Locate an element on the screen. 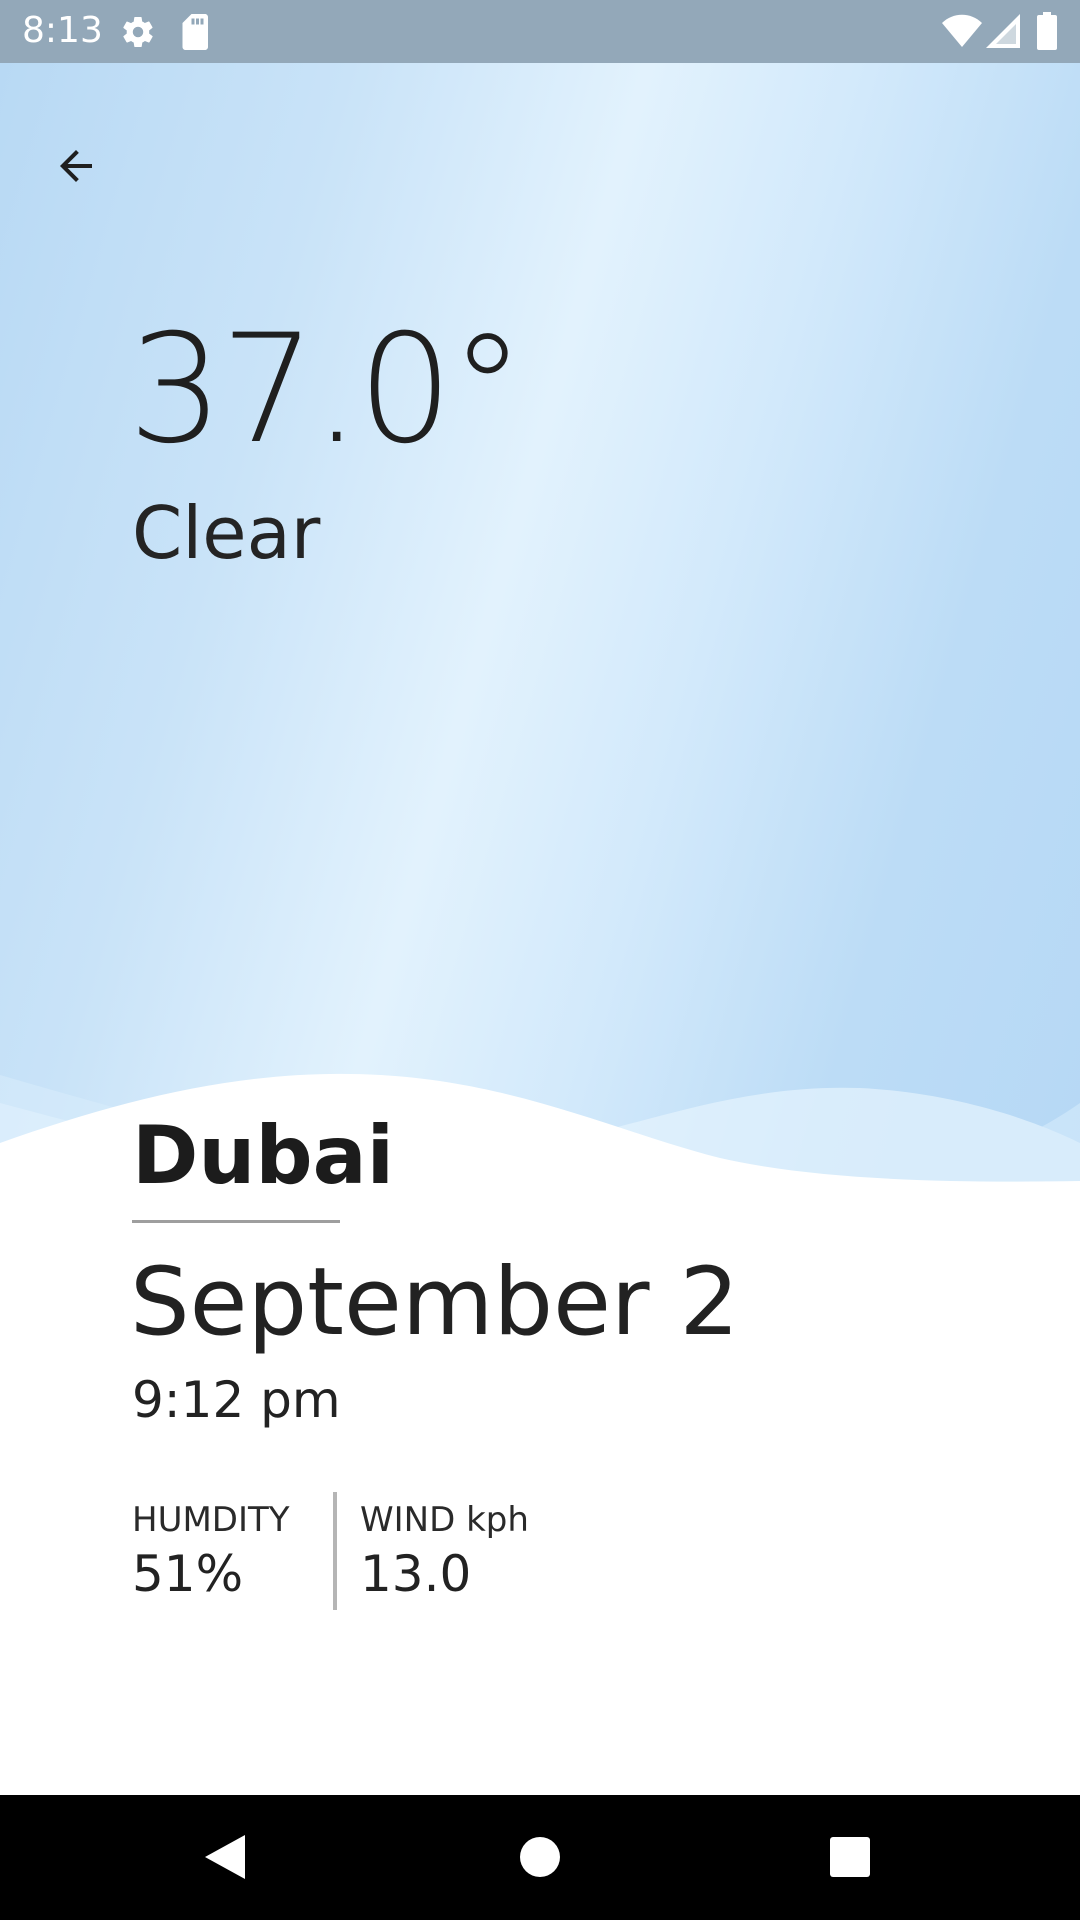 Image resolution: width=1080 pixels, height=1920 pixels. home-circle-icon is located at coordinates (540, 1857).